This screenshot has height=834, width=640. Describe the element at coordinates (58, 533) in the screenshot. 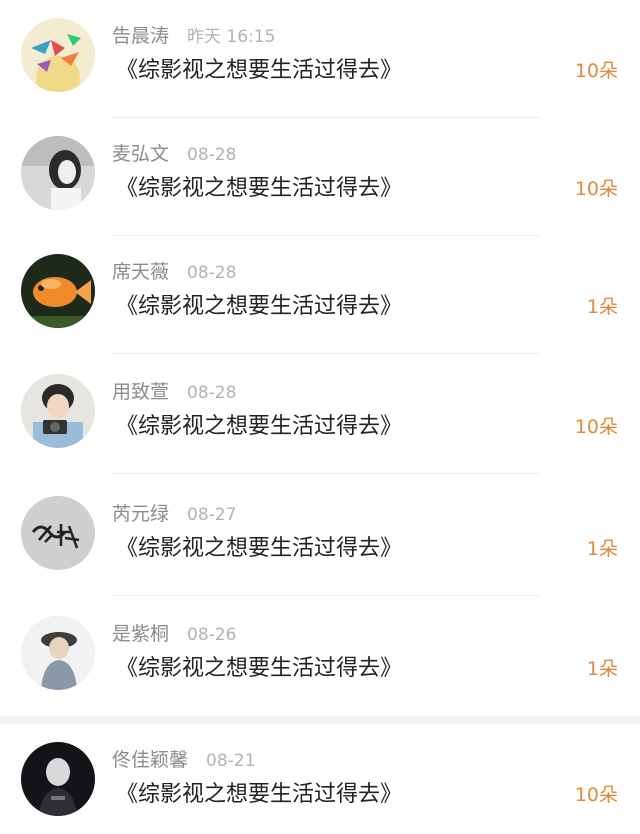

I see `calligraphy-avatar` at that location.